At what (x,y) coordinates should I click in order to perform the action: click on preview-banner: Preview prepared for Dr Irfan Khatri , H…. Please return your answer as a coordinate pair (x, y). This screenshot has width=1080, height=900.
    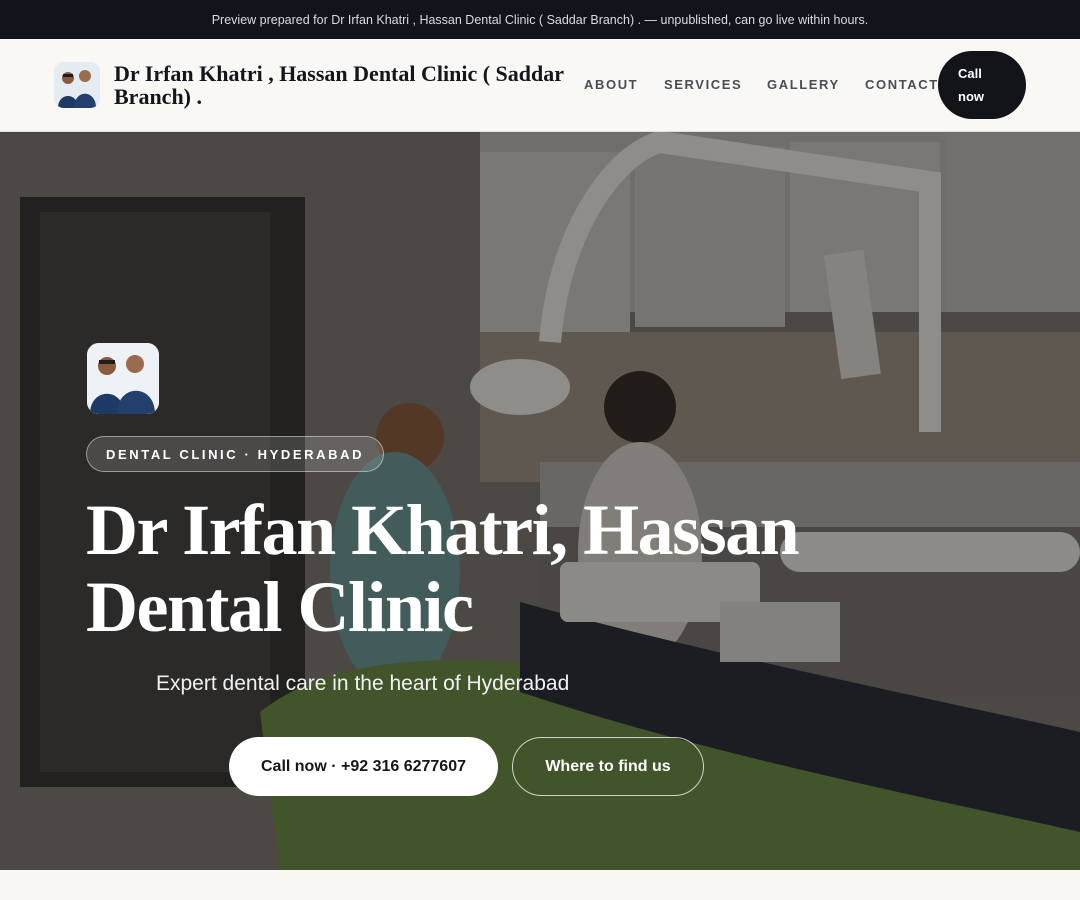
    Looking at the image, I should click on (540, 19).